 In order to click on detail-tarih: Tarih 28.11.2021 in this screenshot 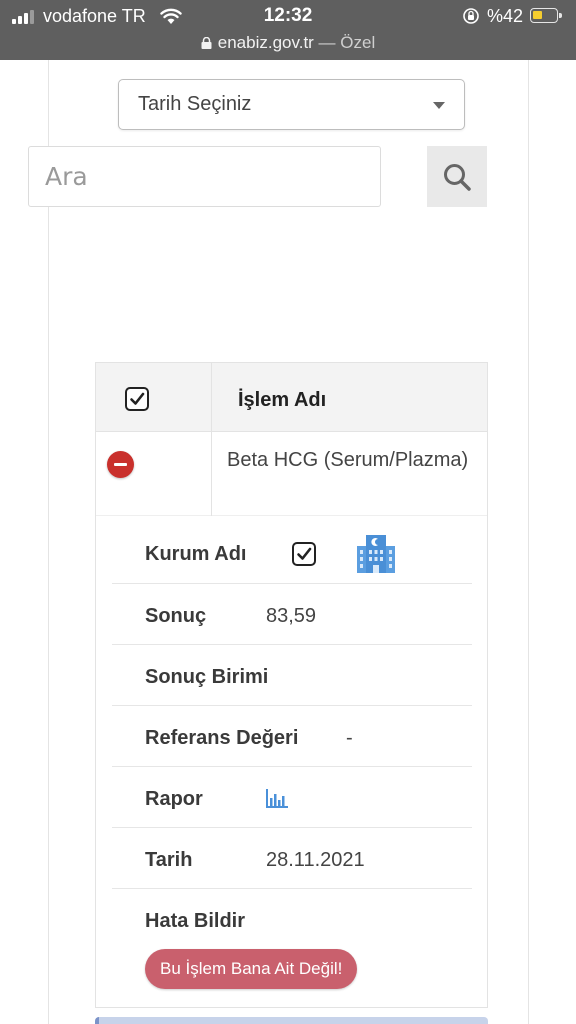, I will do `click(292, 858)`.